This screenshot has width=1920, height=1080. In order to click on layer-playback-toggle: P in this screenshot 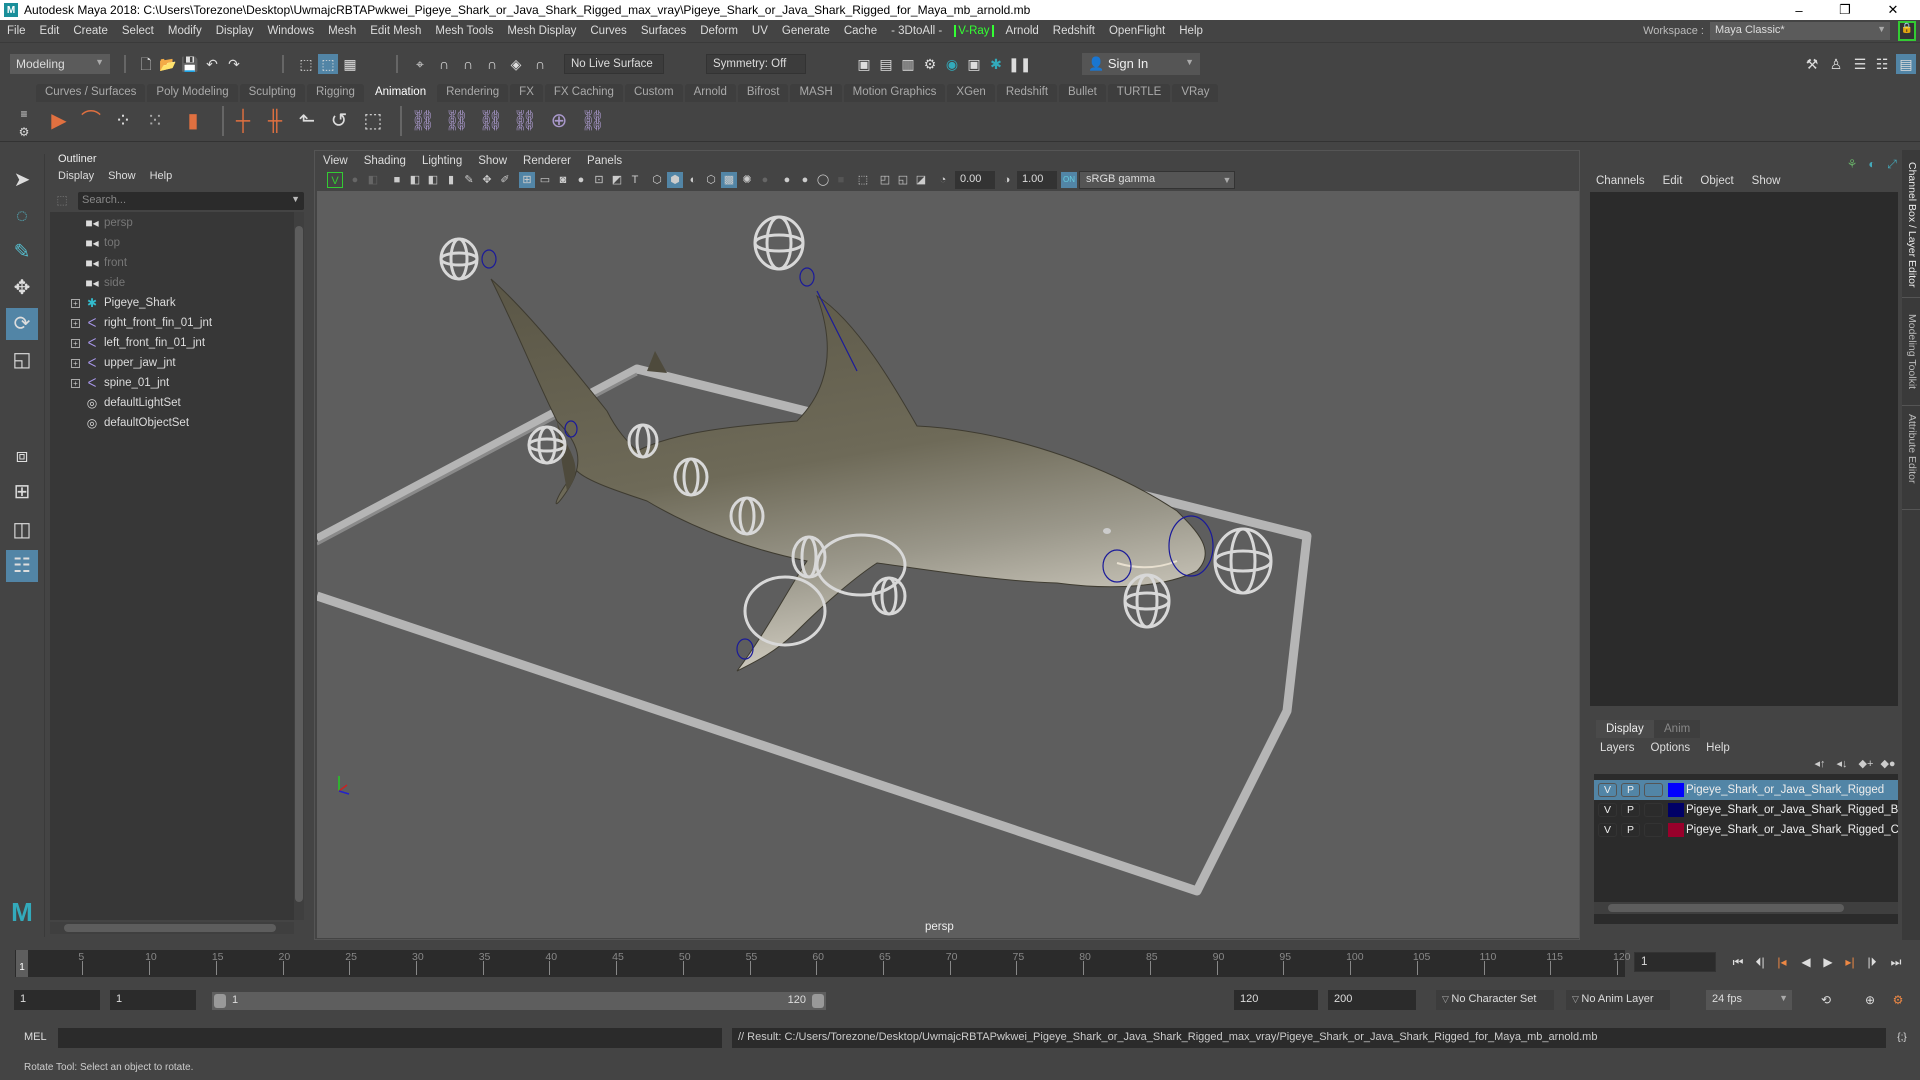, I will do `click(1630, 810)`.